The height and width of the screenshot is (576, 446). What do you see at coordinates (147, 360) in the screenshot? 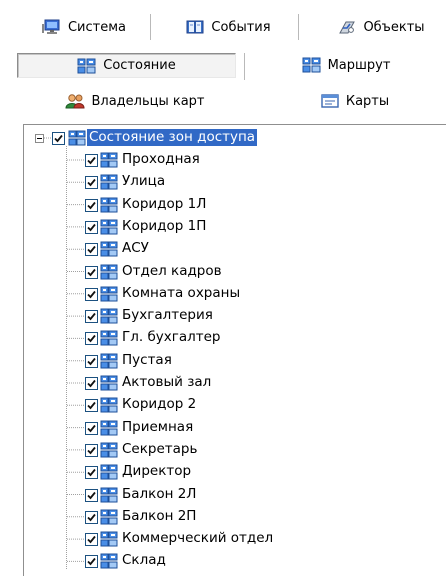
I see `tree-item-label: Пустая` at bounding box center [147, 360].